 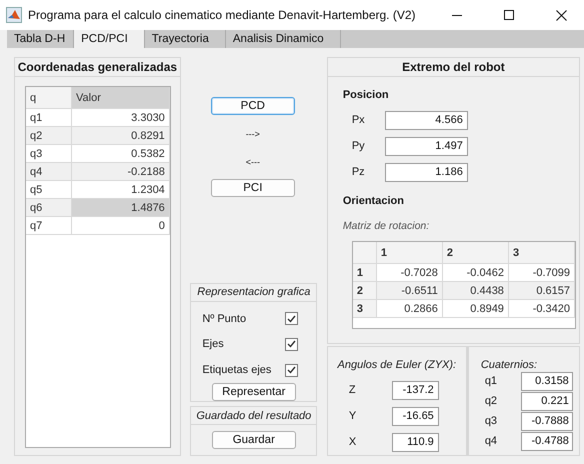 I want to click on maximize-icon, so click(x=509, y=15).